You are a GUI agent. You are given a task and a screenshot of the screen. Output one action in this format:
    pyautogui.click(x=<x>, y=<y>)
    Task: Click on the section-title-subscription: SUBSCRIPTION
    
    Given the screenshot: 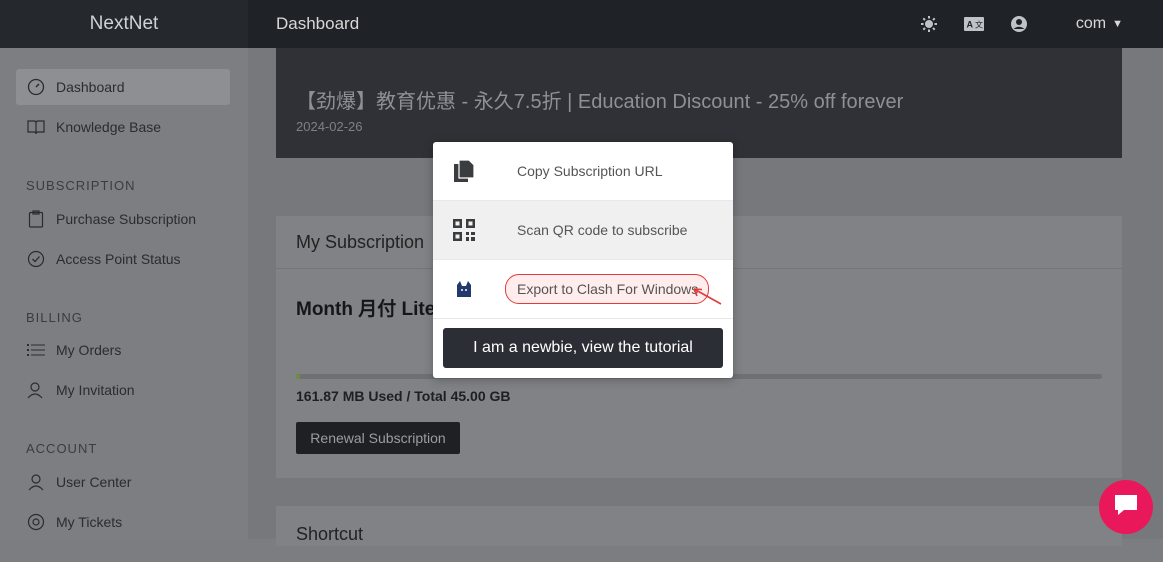 What is the action you would take?
    pyautogui.click(x=81, y=185)
    